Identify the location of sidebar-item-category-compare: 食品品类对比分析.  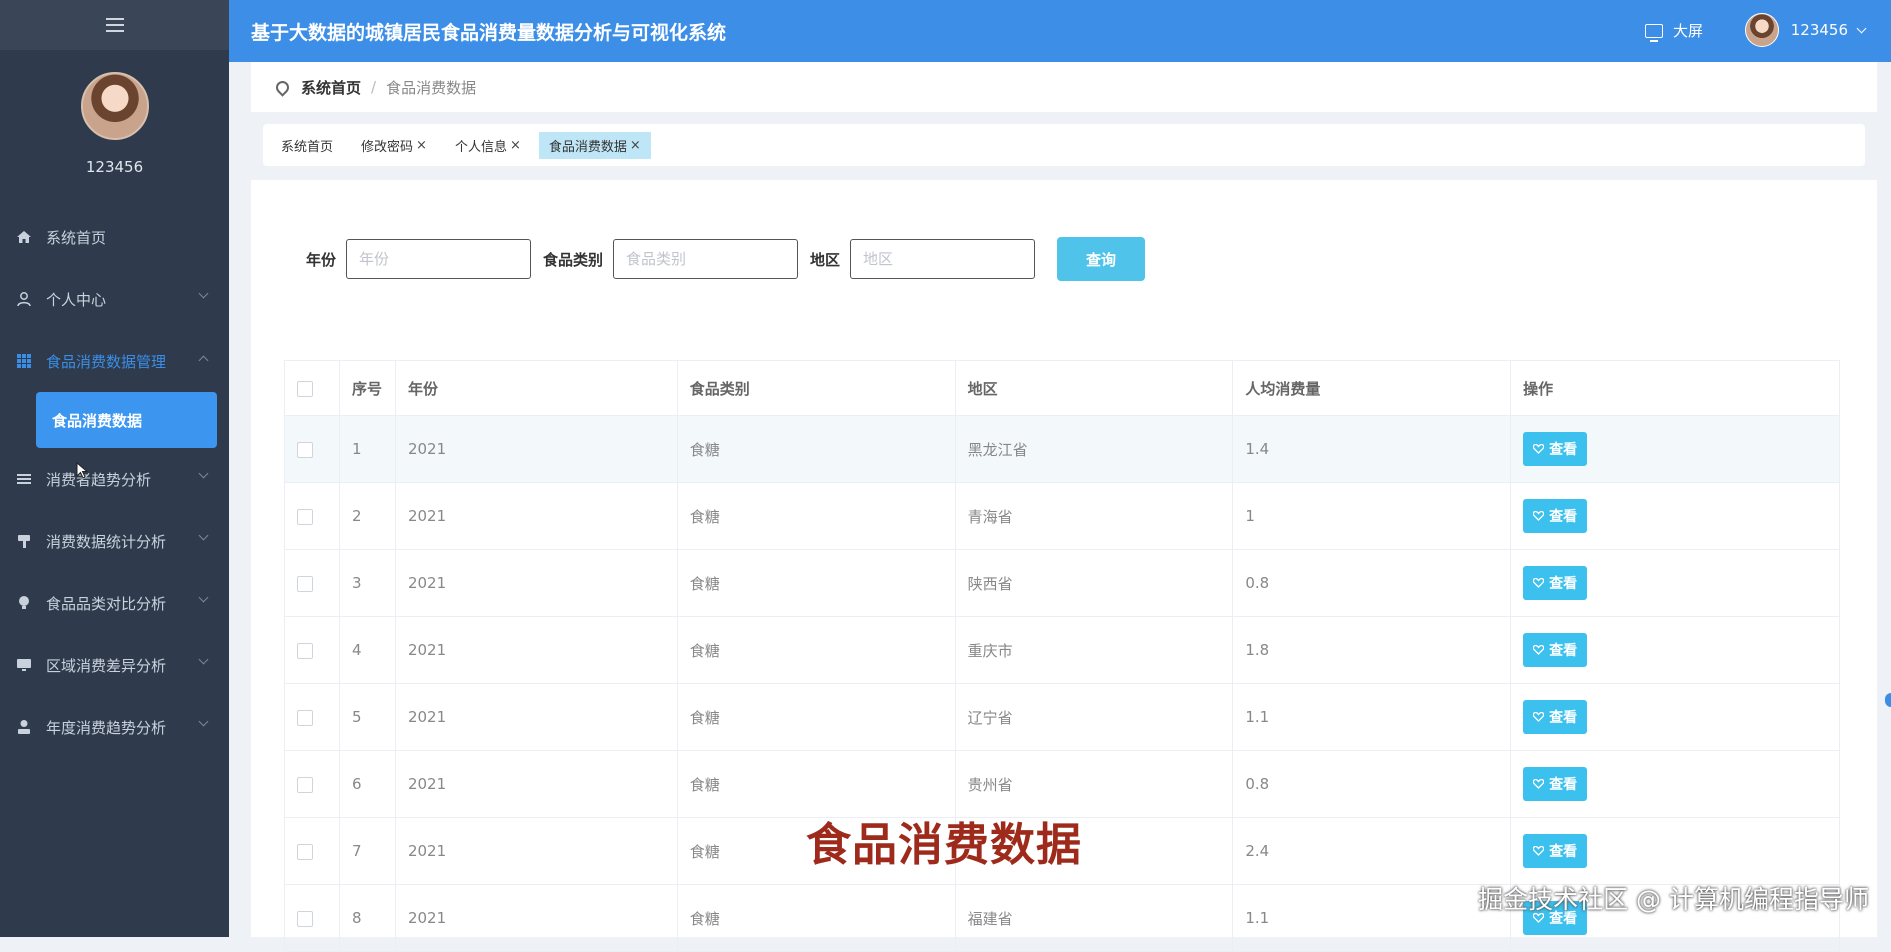
(114, 603).